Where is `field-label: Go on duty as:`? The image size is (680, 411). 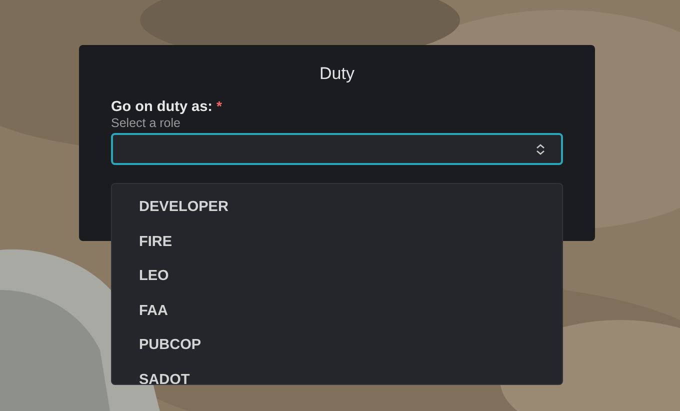 field-label: Go on duty as: is located at coordinates (161, 107).